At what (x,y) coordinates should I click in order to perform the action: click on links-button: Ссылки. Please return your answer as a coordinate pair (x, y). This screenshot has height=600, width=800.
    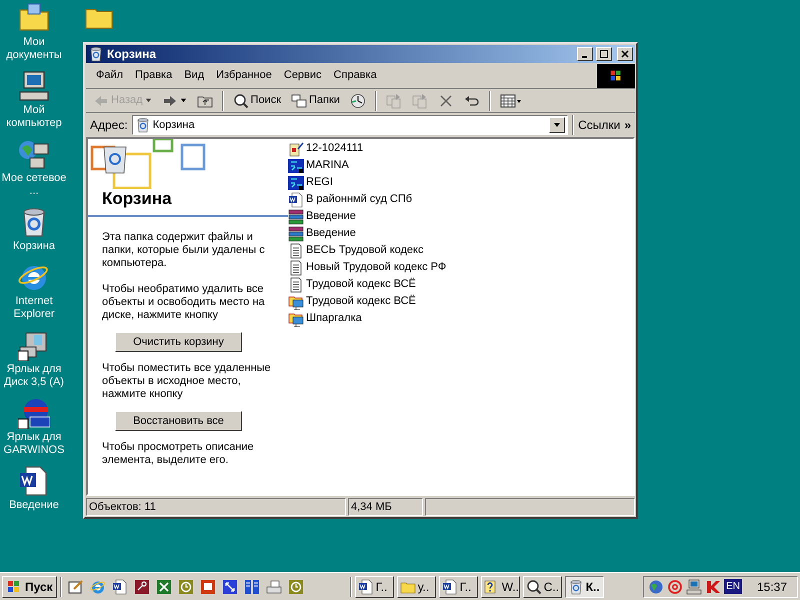
    Looking at the image, I should click on (599, 125).